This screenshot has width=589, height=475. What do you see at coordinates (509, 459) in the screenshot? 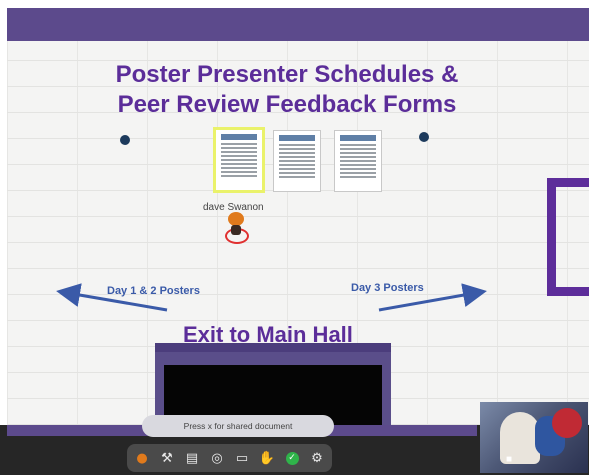
I see `camera-icon: ■` at bounding box center [509, 459].